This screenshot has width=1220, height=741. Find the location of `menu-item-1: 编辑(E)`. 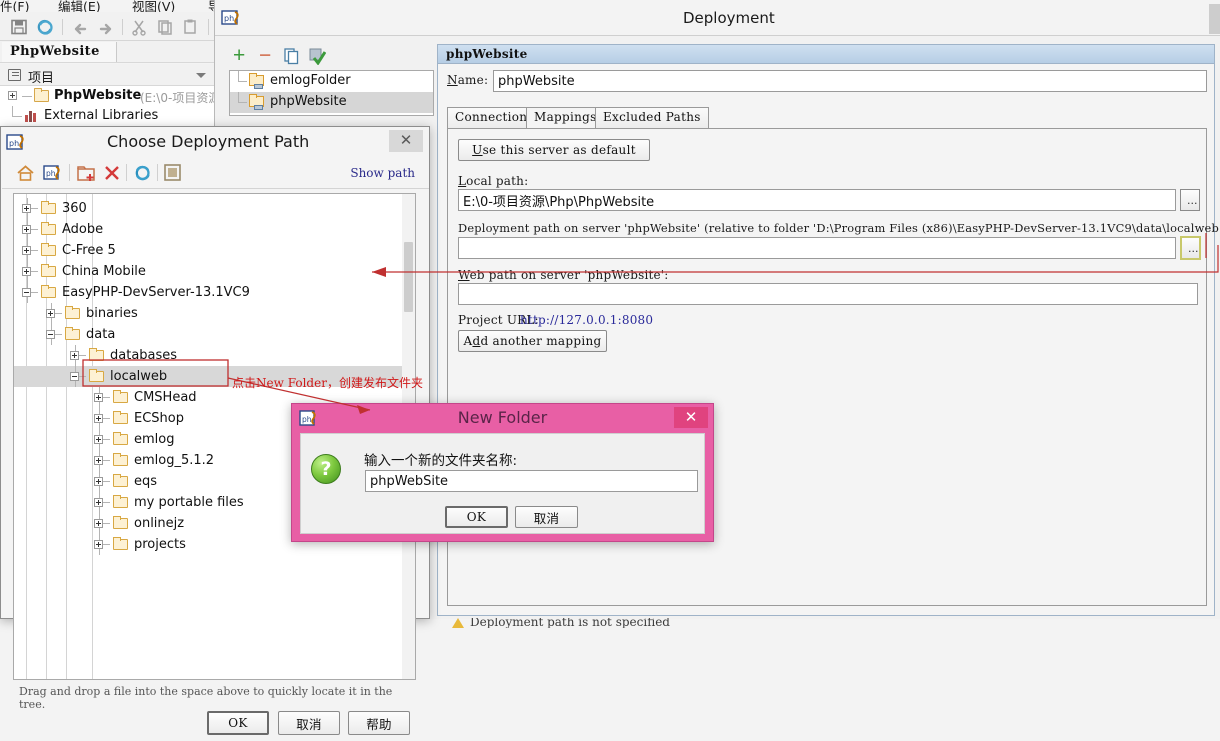

menu-item-1: 编辑(E) is located at coordinates (79, 6).